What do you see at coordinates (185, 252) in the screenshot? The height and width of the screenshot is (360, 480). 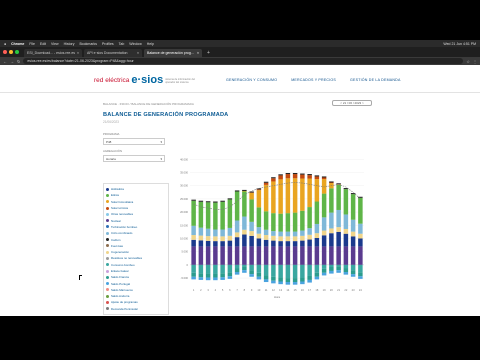 I see `y-tick-label: 5.000` at bounding box center [185, 252].